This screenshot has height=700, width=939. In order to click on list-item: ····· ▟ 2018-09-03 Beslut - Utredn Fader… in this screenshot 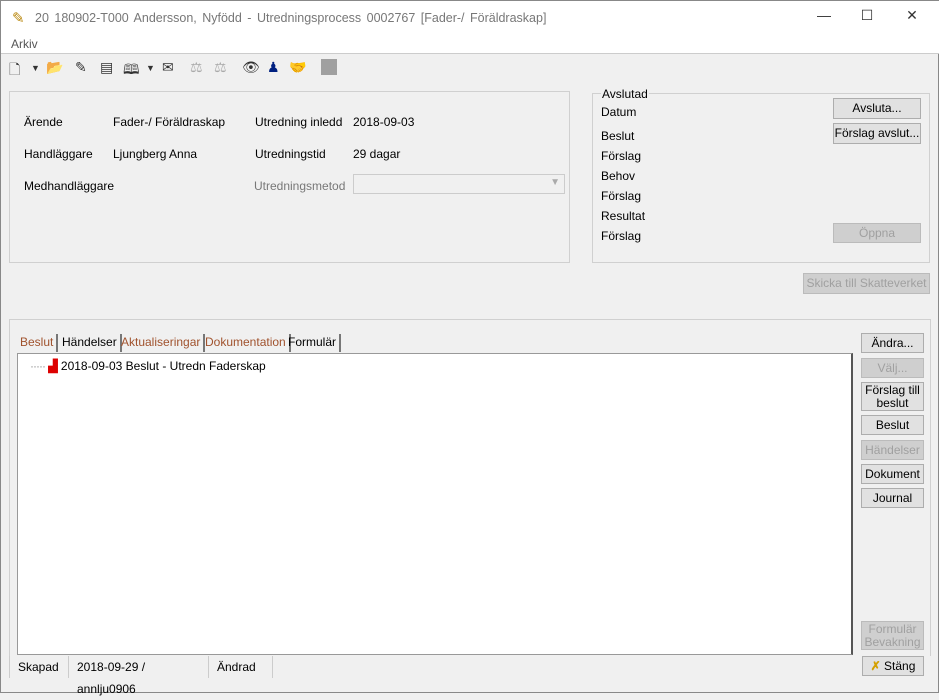, I will do `click(148, 366)`.